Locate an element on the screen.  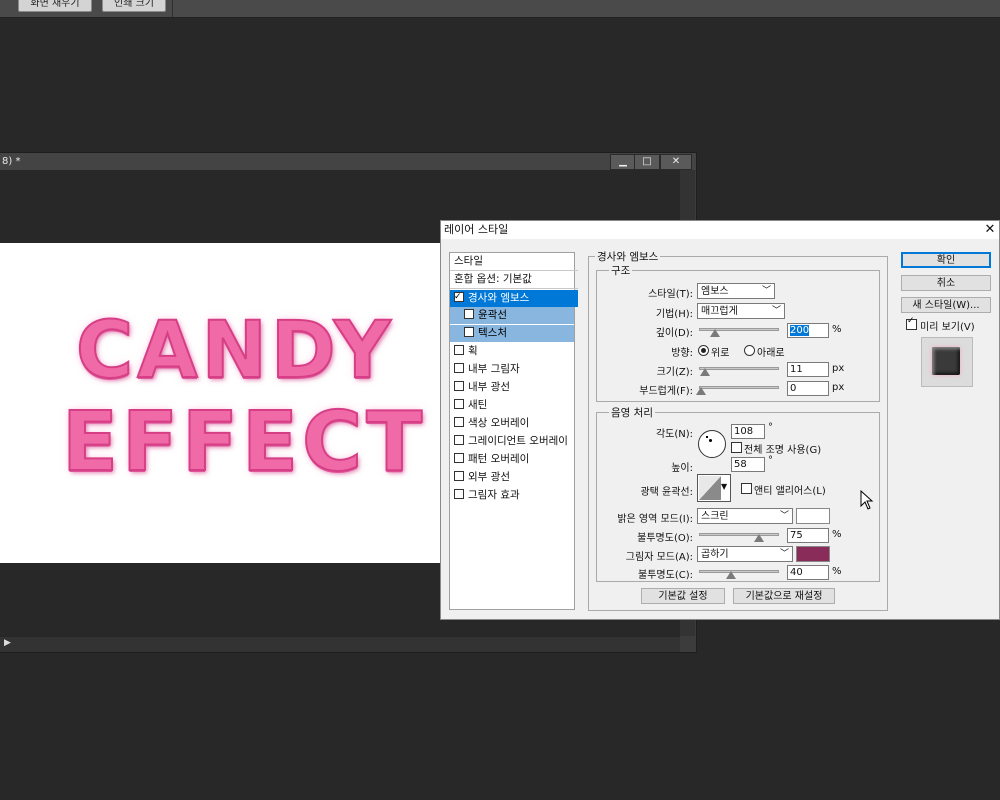
reset-to-default-button: 기본값으로 재설정 is located at coordinates (784, 596).